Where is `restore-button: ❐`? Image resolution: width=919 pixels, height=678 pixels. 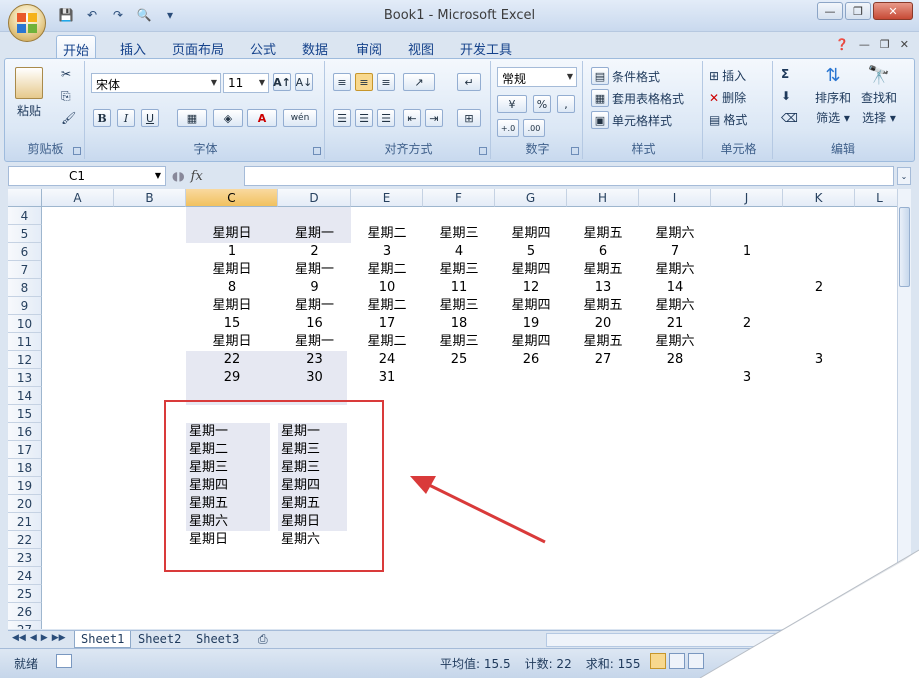
restore-button: ❐ is located at coordinates (858, 11).